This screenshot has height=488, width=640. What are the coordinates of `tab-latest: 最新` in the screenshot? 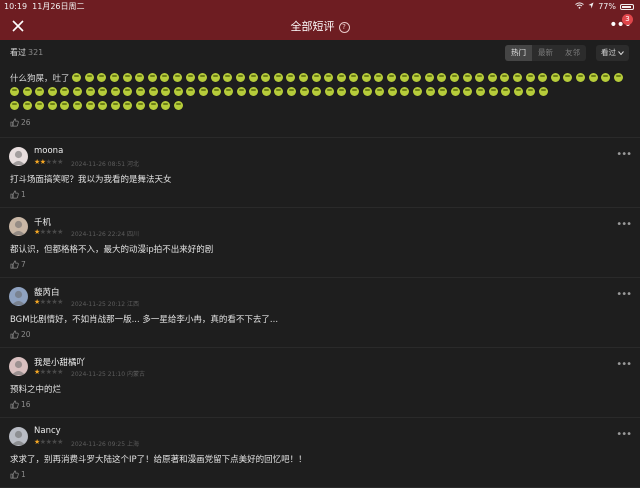 It's located at (545, 53).